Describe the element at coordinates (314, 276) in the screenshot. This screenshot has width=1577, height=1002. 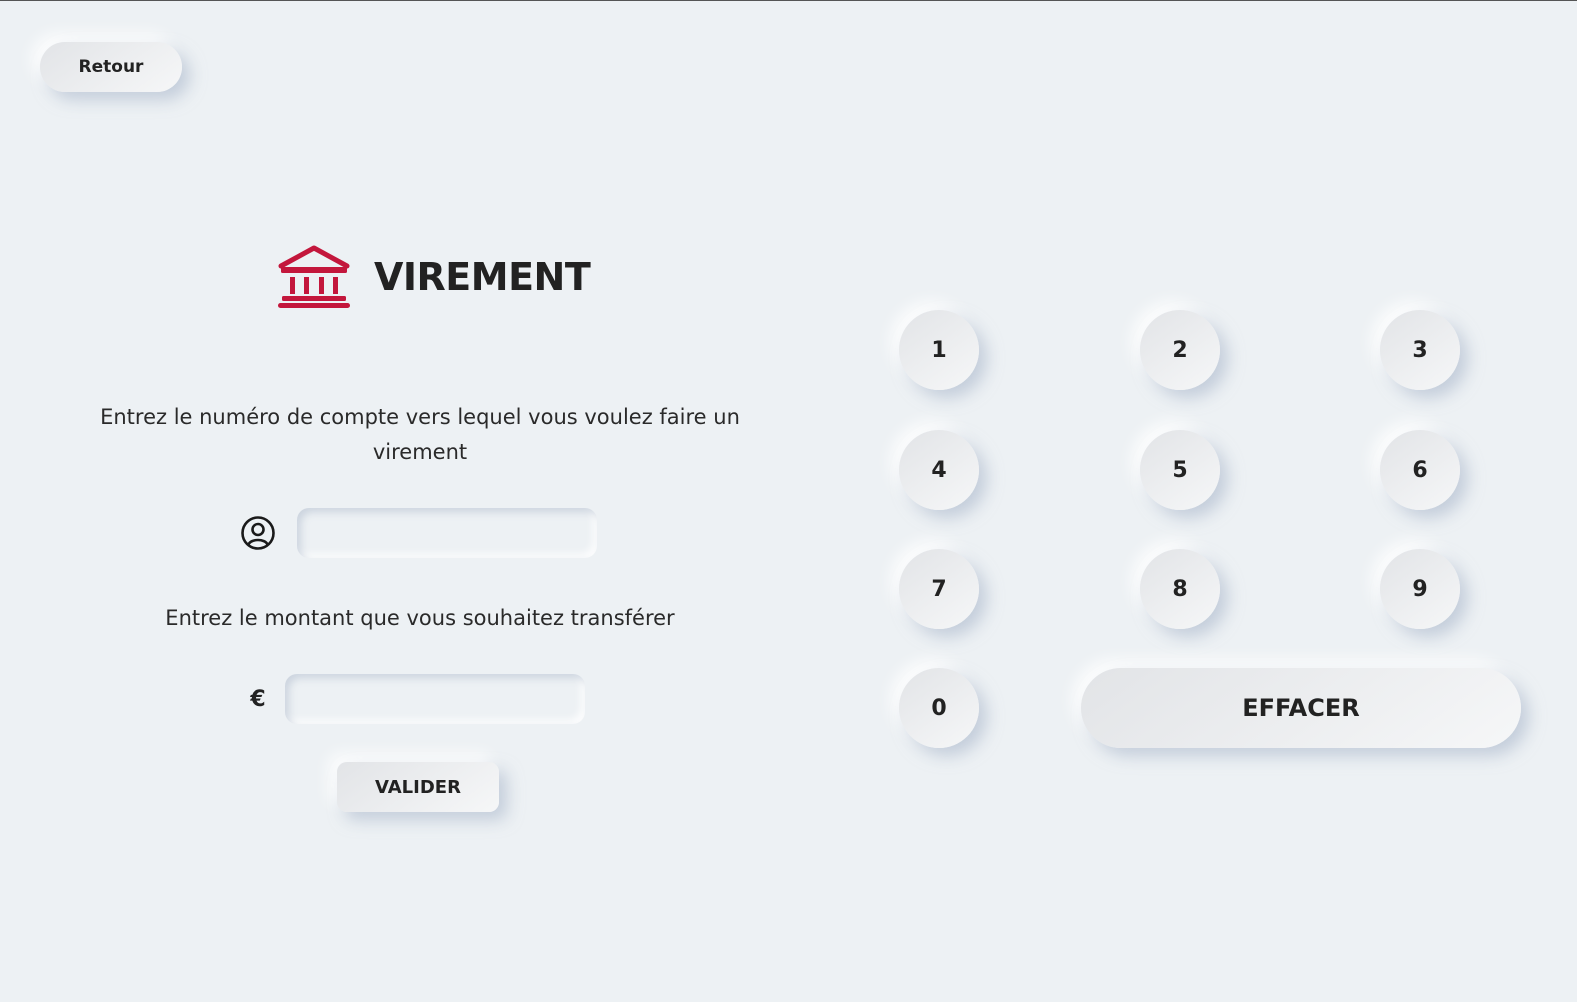
I see `bank-icon` at that location.